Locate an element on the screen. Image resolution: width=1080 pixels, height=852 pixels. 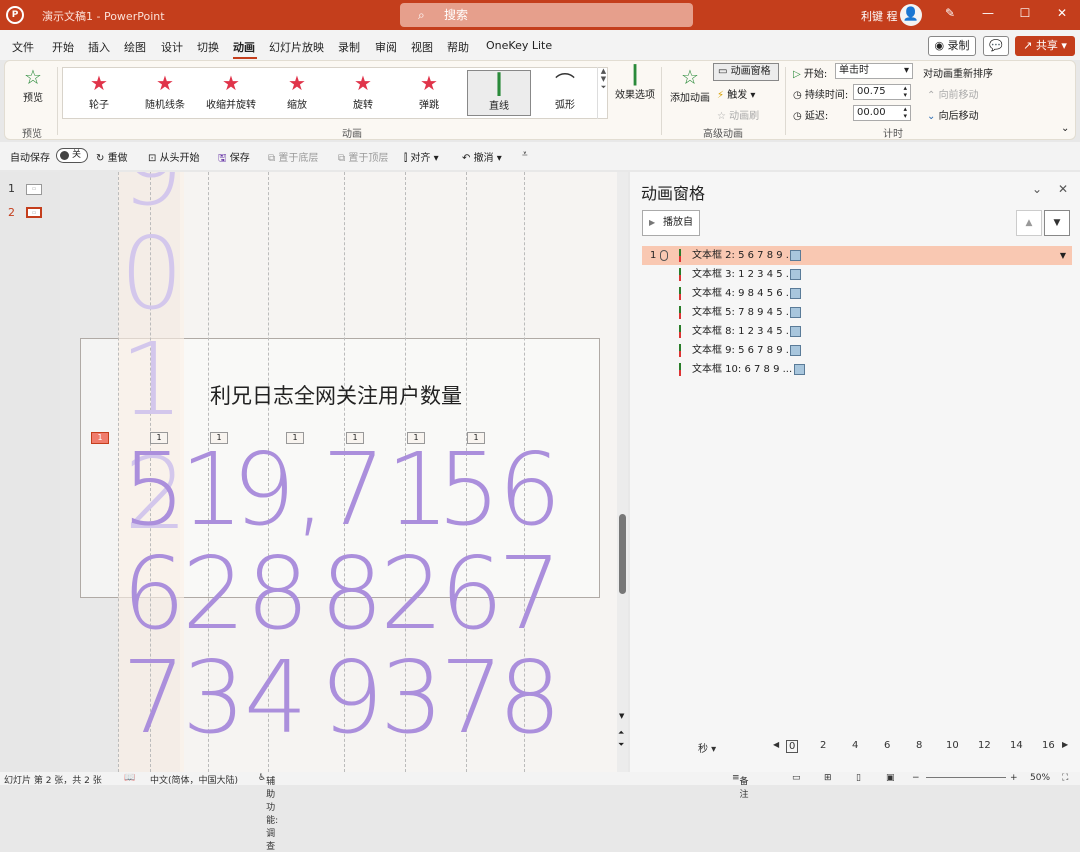
tab-onekey: OneKey Lite is located at coordinates (519, 45).